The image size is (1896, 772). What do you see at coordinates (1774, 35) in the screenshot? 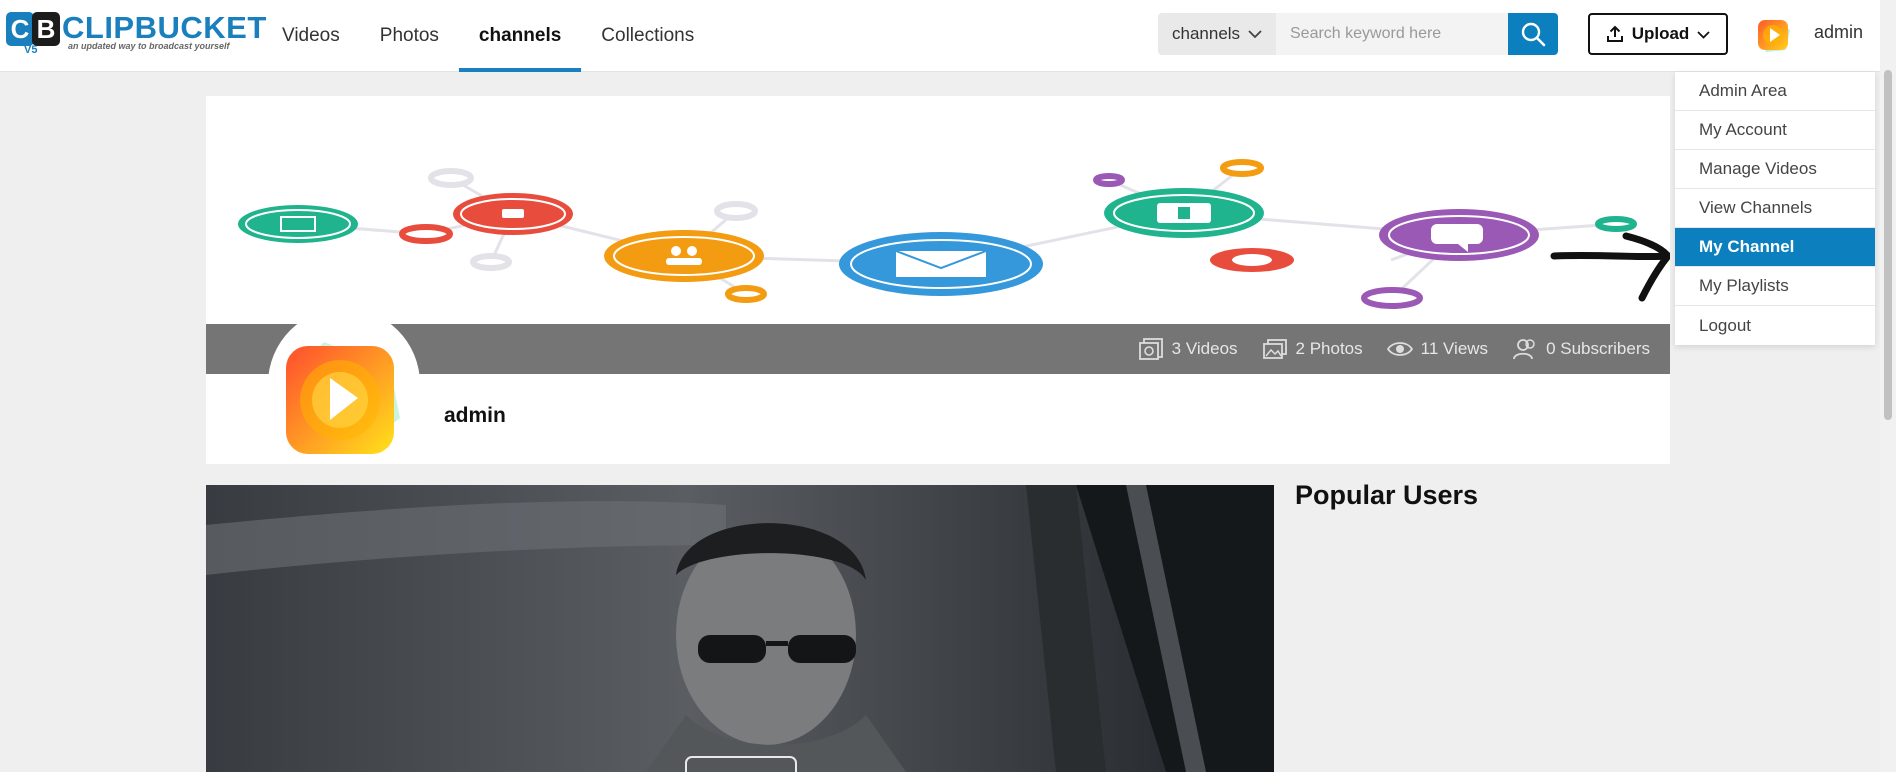
I see `user-avatar` at bounding box center [1774, 35].